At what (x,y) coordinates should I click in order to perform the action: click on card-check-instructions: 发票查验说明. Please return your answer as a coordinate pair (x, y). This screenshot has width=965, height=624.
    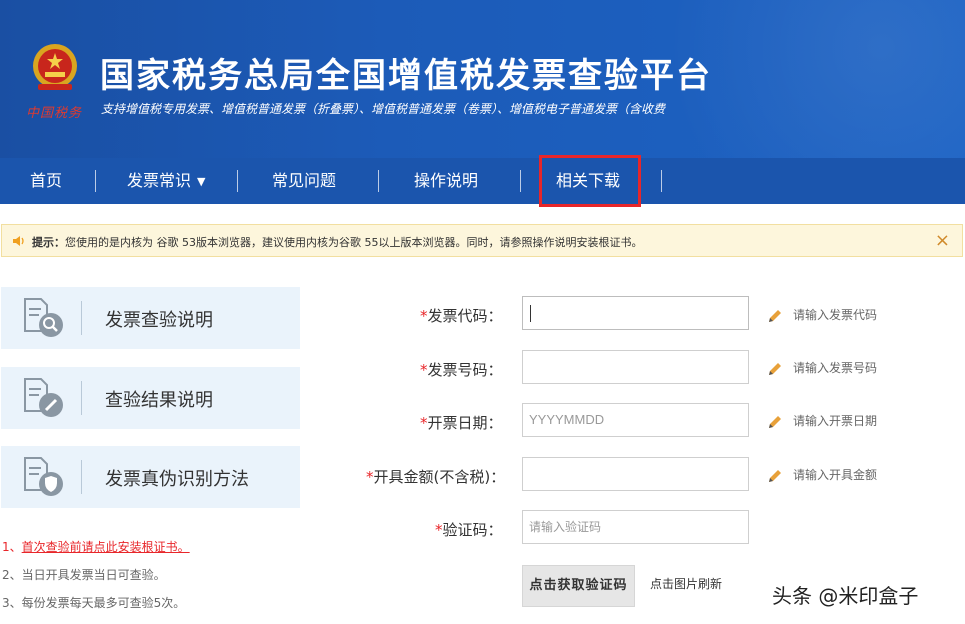
    Looking at the image, I should click on (150, 318).